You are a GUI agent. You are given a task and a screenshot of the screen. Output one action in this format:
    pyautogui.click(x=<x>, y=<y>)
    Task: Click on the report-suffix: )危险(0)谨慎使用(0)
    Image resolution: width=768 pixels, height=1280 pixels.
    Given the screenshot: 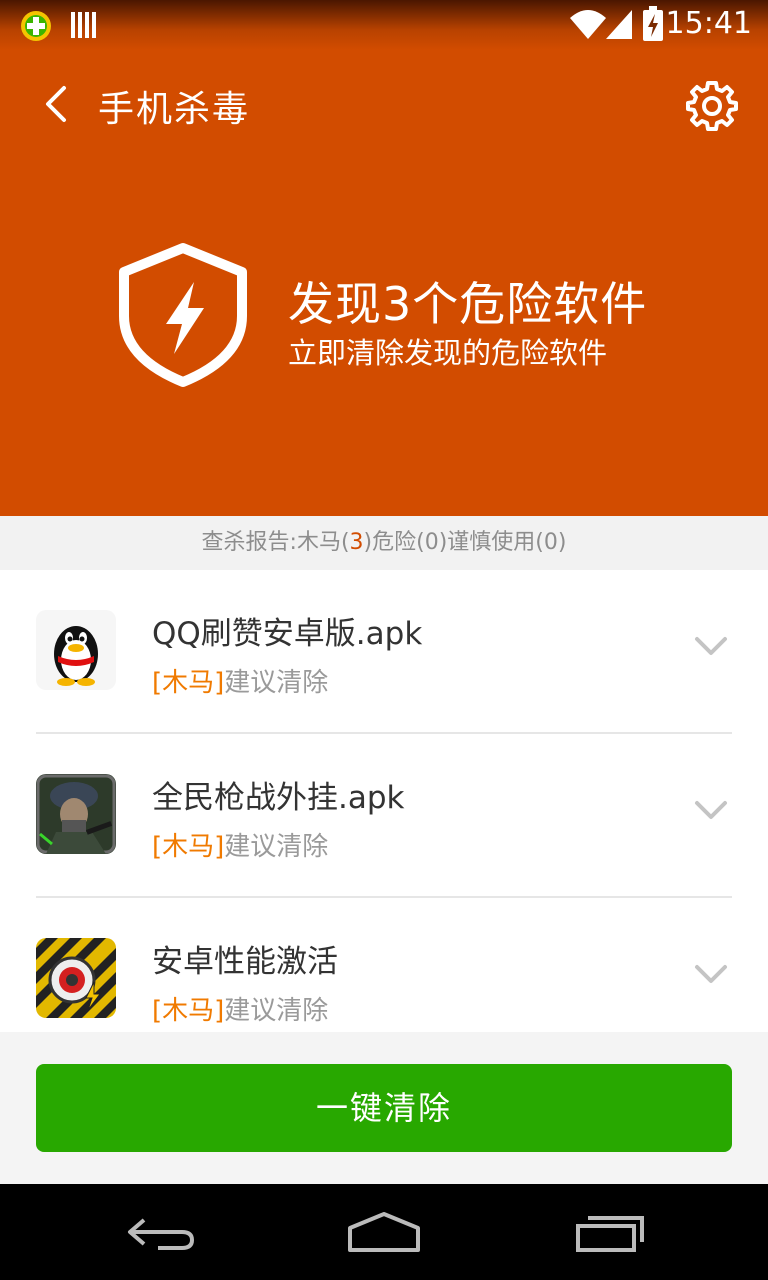 What is the action you would take?
    pyautogui.click(x=465, y=542)
    